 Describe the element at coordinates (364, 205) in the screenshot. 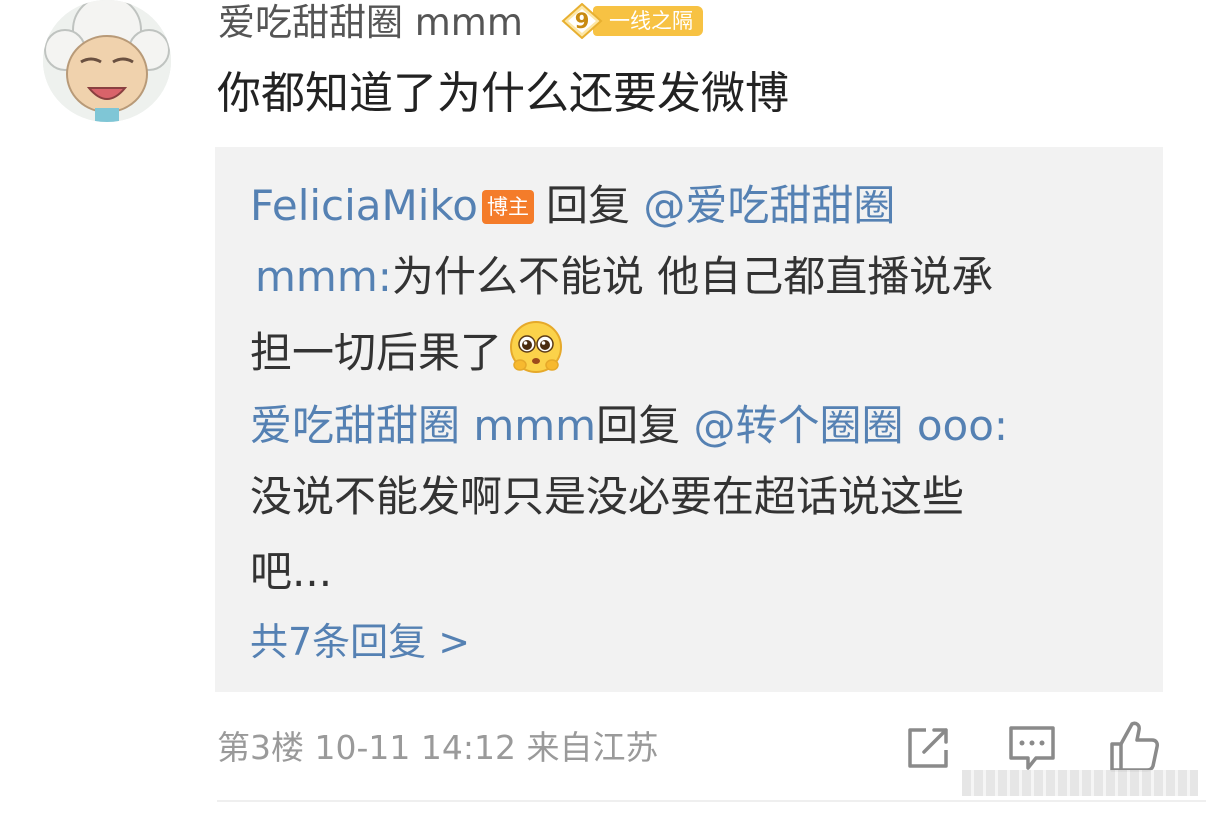

I see `reply-1-author: FeliciaMiko` at that location.